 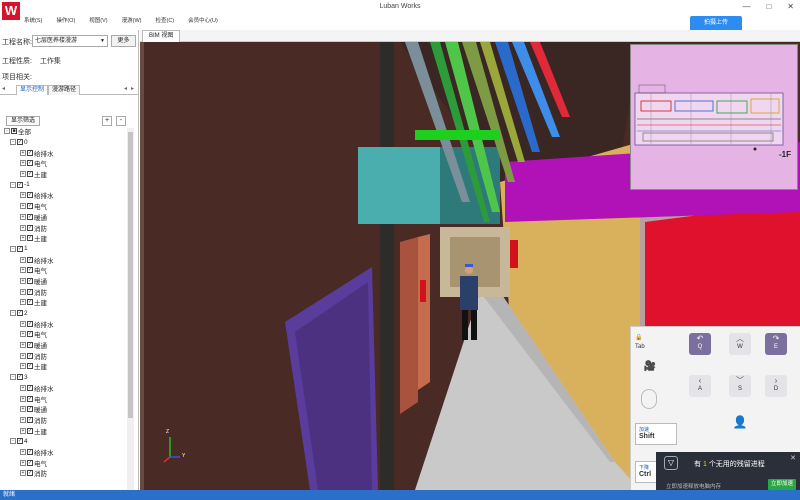 I want to click on menu-roam: 漫游(W), so click(x=132, y=20).